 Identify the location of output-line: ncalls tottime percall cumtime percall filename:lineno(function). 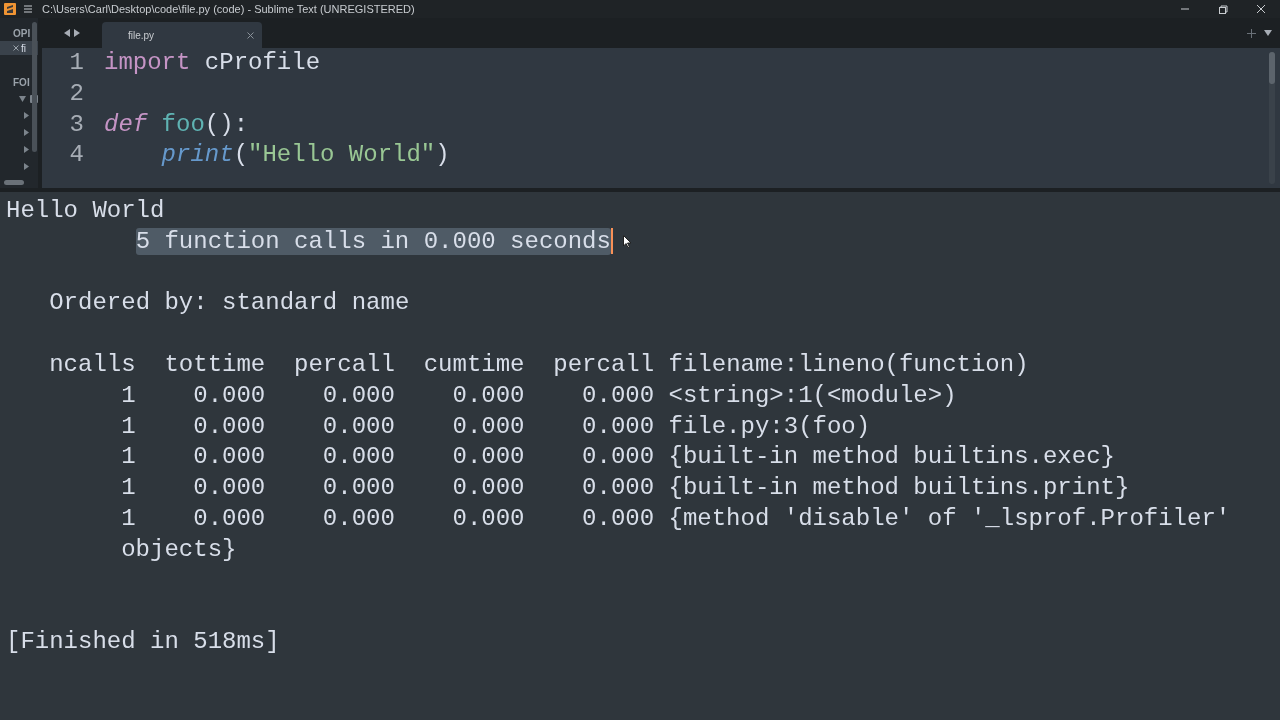
(539, 364).